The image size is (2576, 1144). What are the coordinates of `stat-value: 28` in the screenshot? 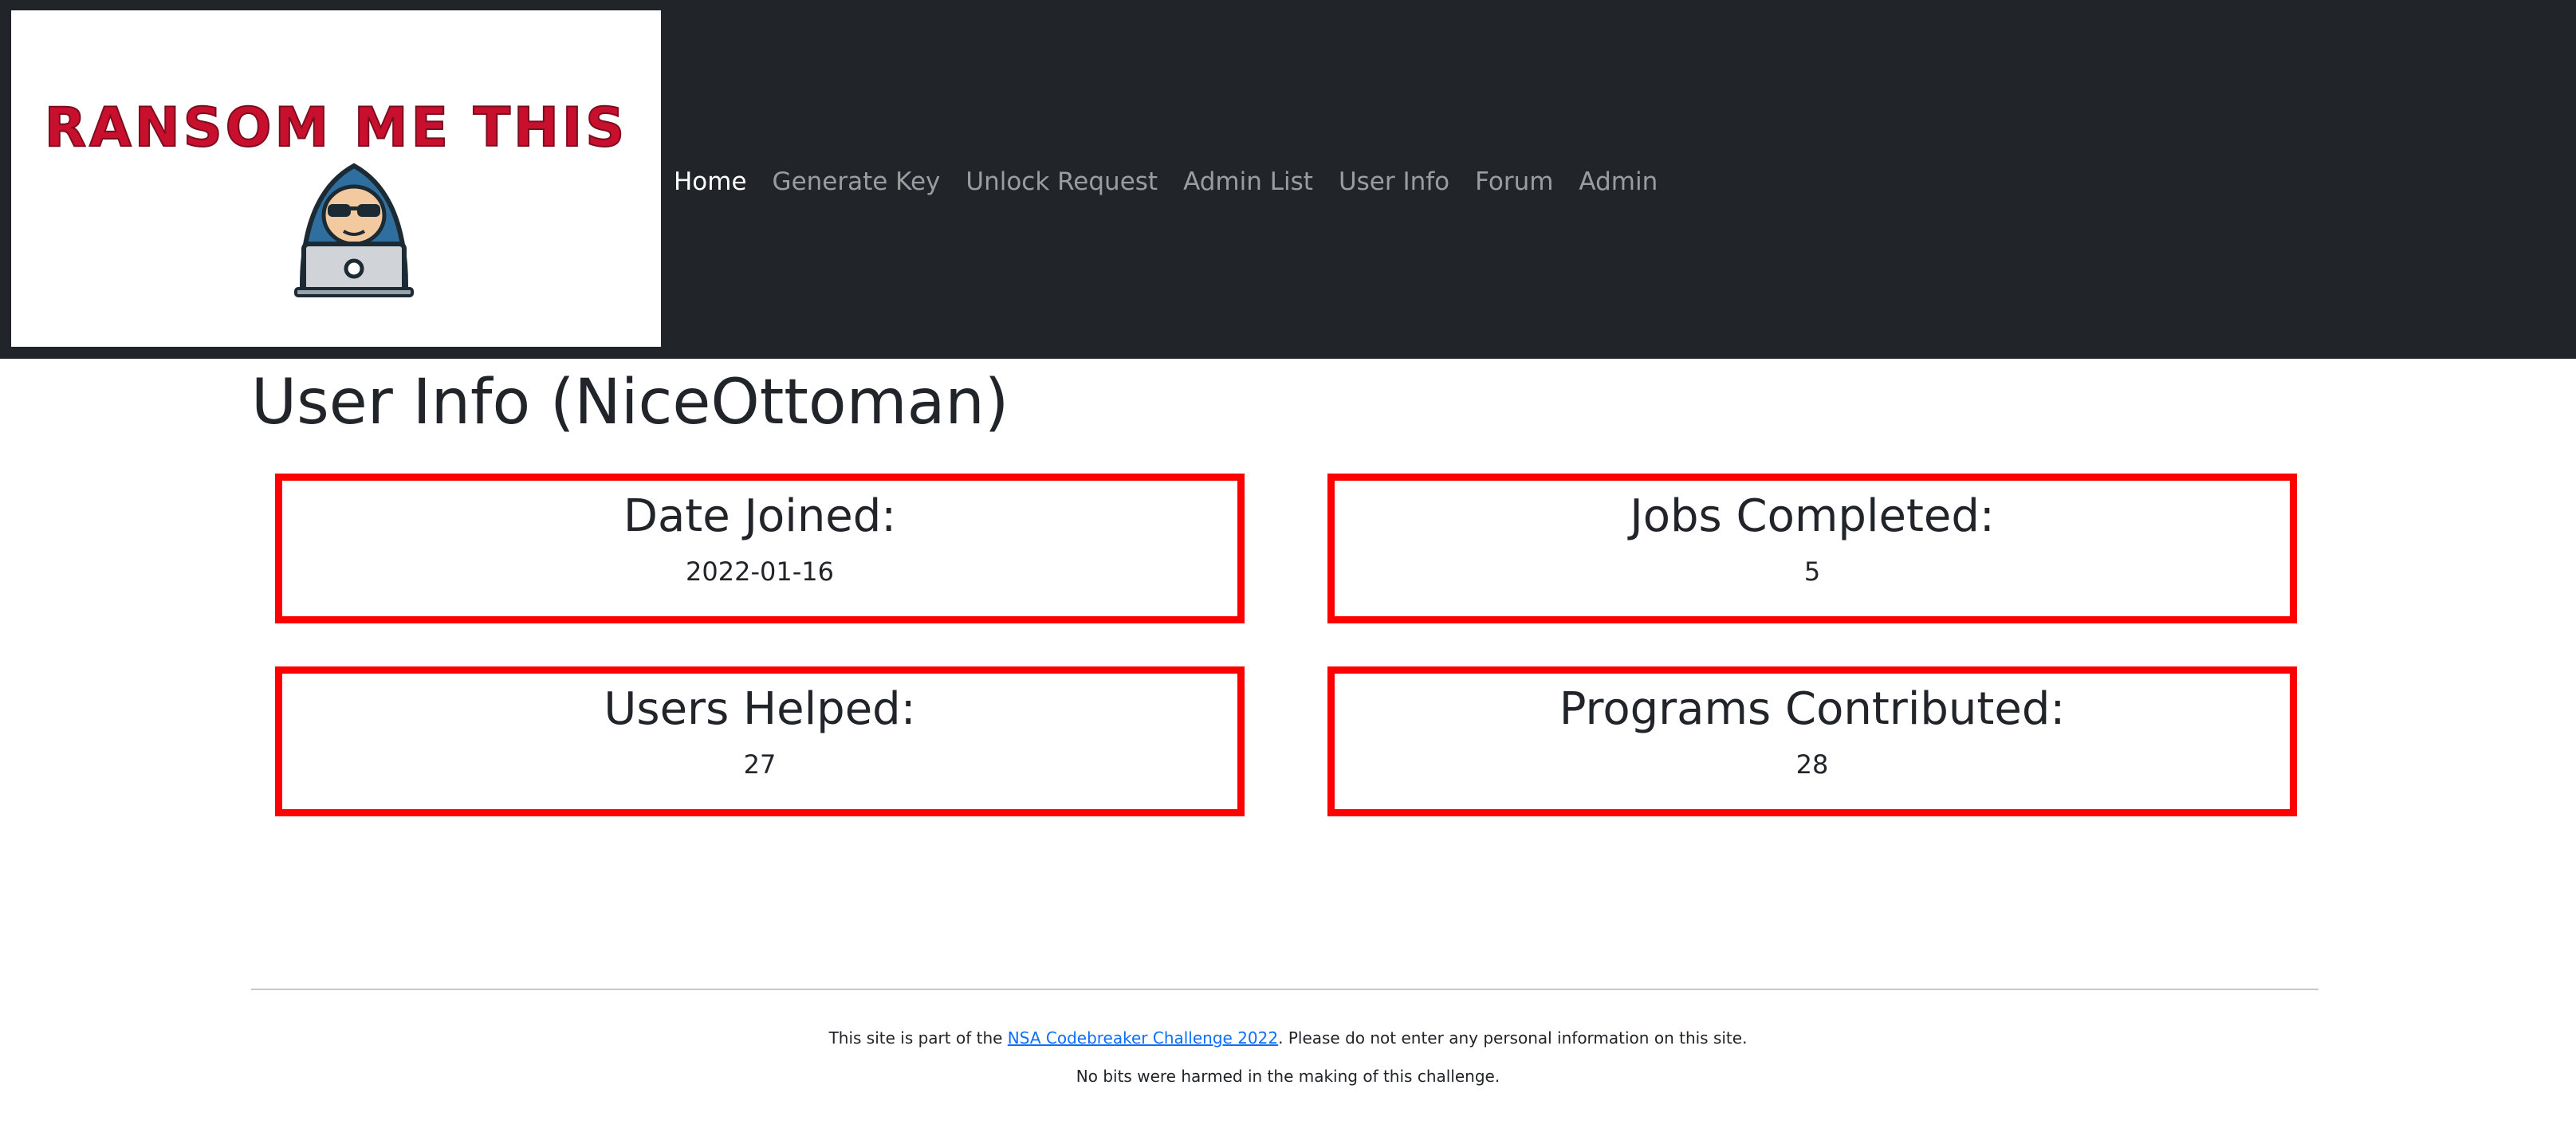 It's located at (1812, 764).